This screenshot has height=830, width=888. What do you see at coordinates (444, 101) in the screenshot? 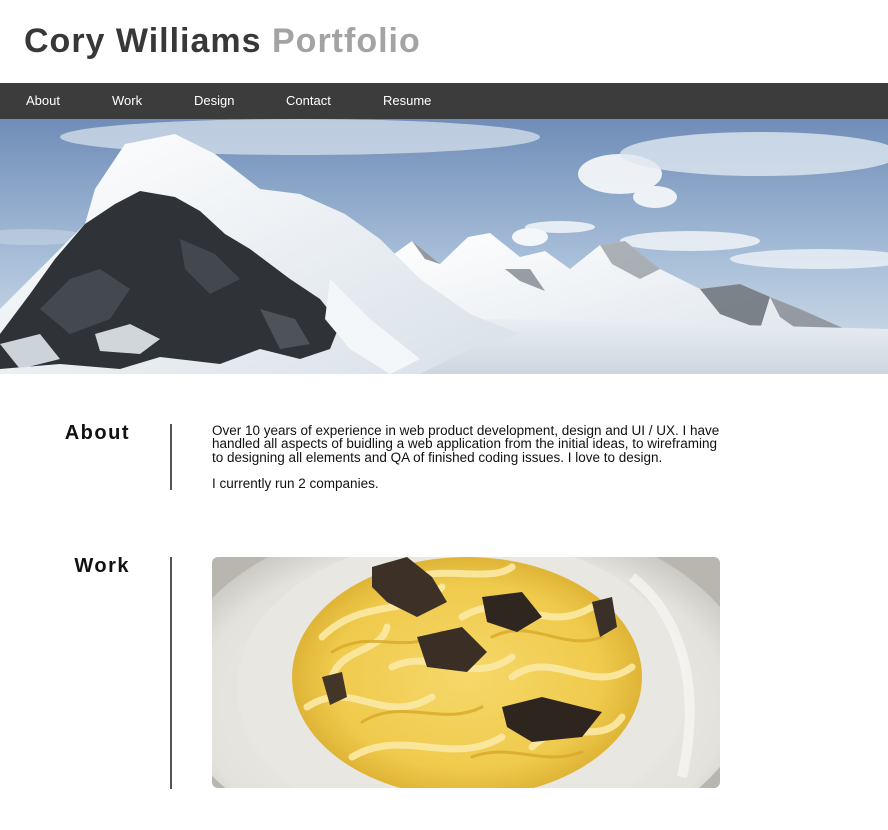
I see `main-nav: About Work Design Contact Resume` at bounding box center [444, 101].